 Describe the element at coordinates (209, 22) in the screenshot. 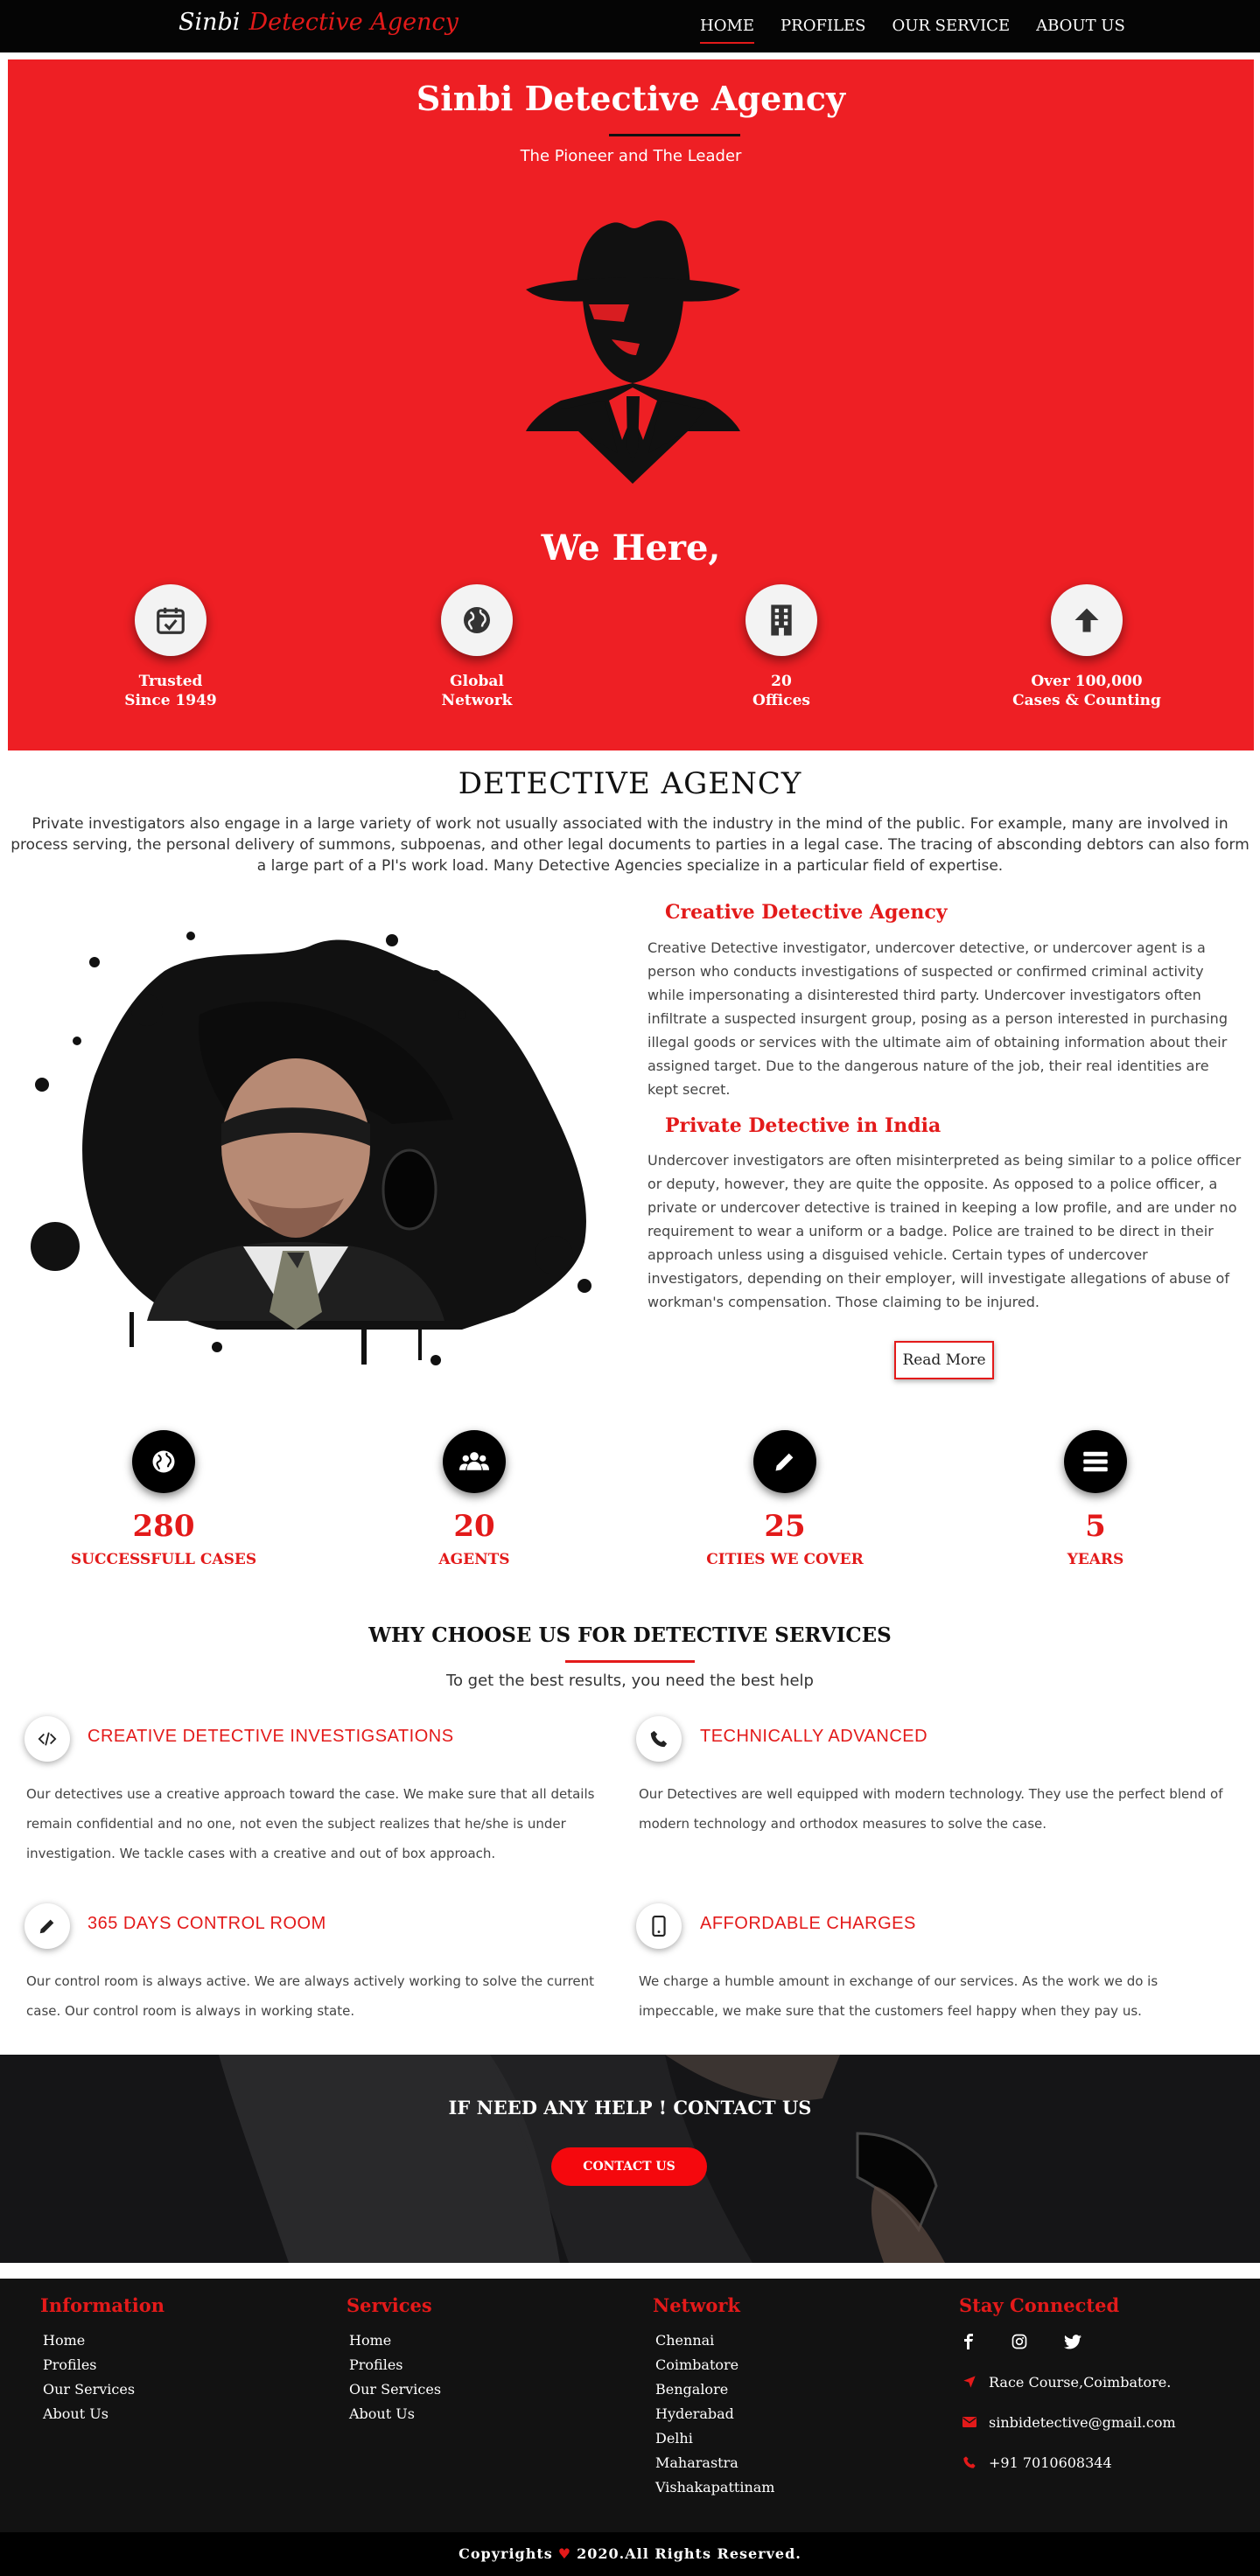

I see `brand-name: Sinbi` at that location.